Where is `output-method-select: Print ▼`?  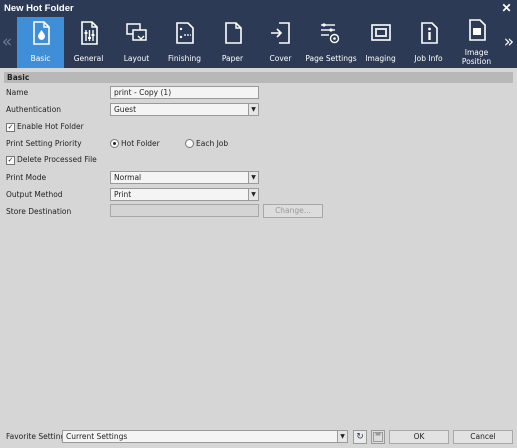 output-method-select: Print ▼ is located at coordinates (184, 194).